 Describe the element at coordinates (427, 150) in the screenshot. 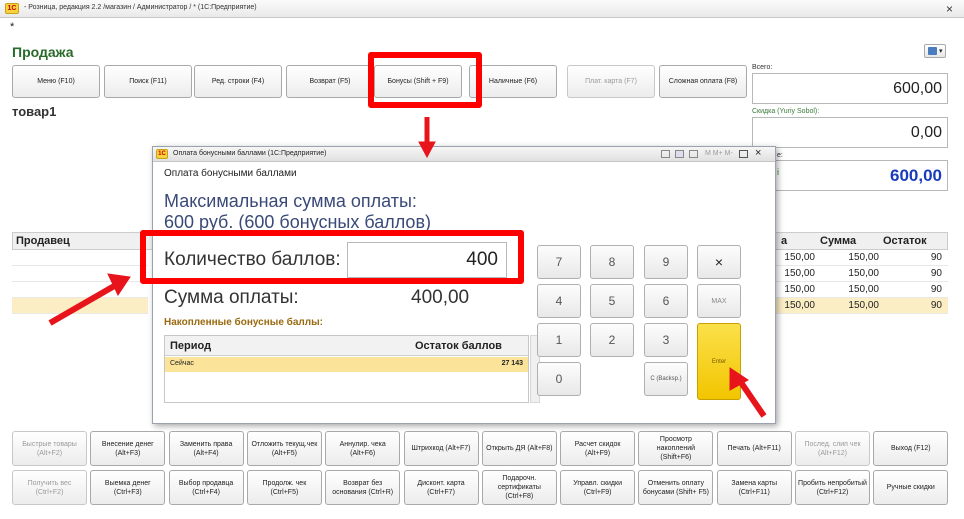

I see `arrow-down-head-icon` at that location.